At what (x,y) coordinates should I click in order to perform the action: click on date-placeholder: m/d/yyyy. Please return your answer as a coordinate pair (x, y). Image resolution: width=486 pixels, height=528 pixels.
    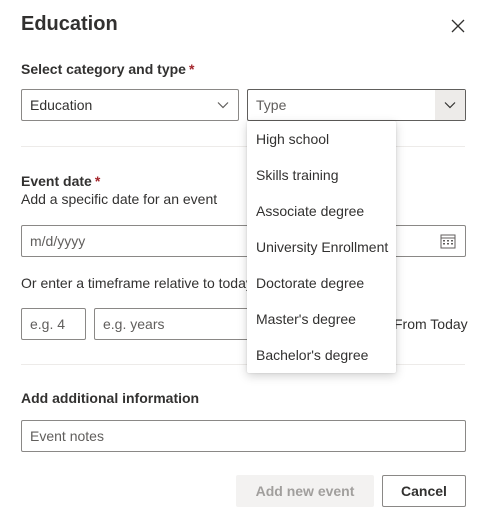
    Looking at the image, I should click on (58, 241).